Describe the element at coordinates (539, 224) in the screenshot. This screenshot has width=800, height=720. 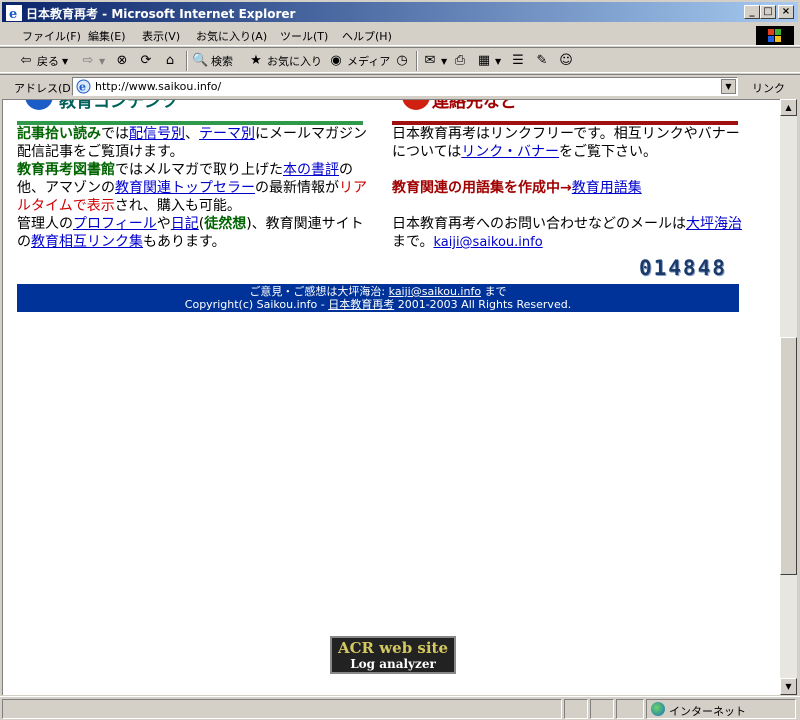
I see `text: 日本教育再考へのお問い合わせなどのメールは` at that location.